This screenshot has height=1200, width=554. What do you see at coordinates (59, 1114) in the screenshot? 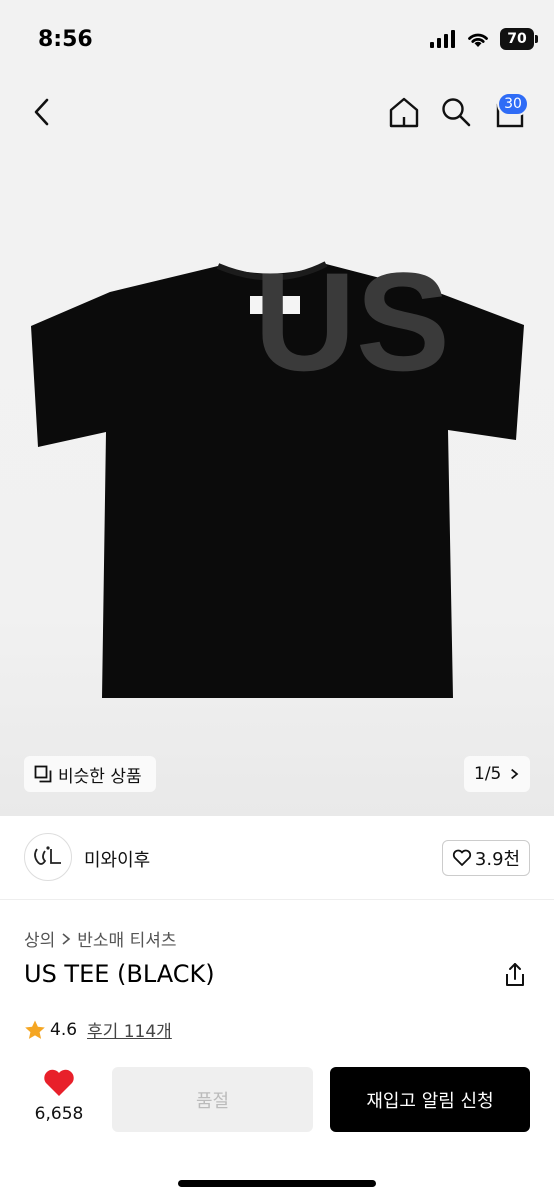
I see `wishlist-count: 6,658` at bounding box center [59, 1114].